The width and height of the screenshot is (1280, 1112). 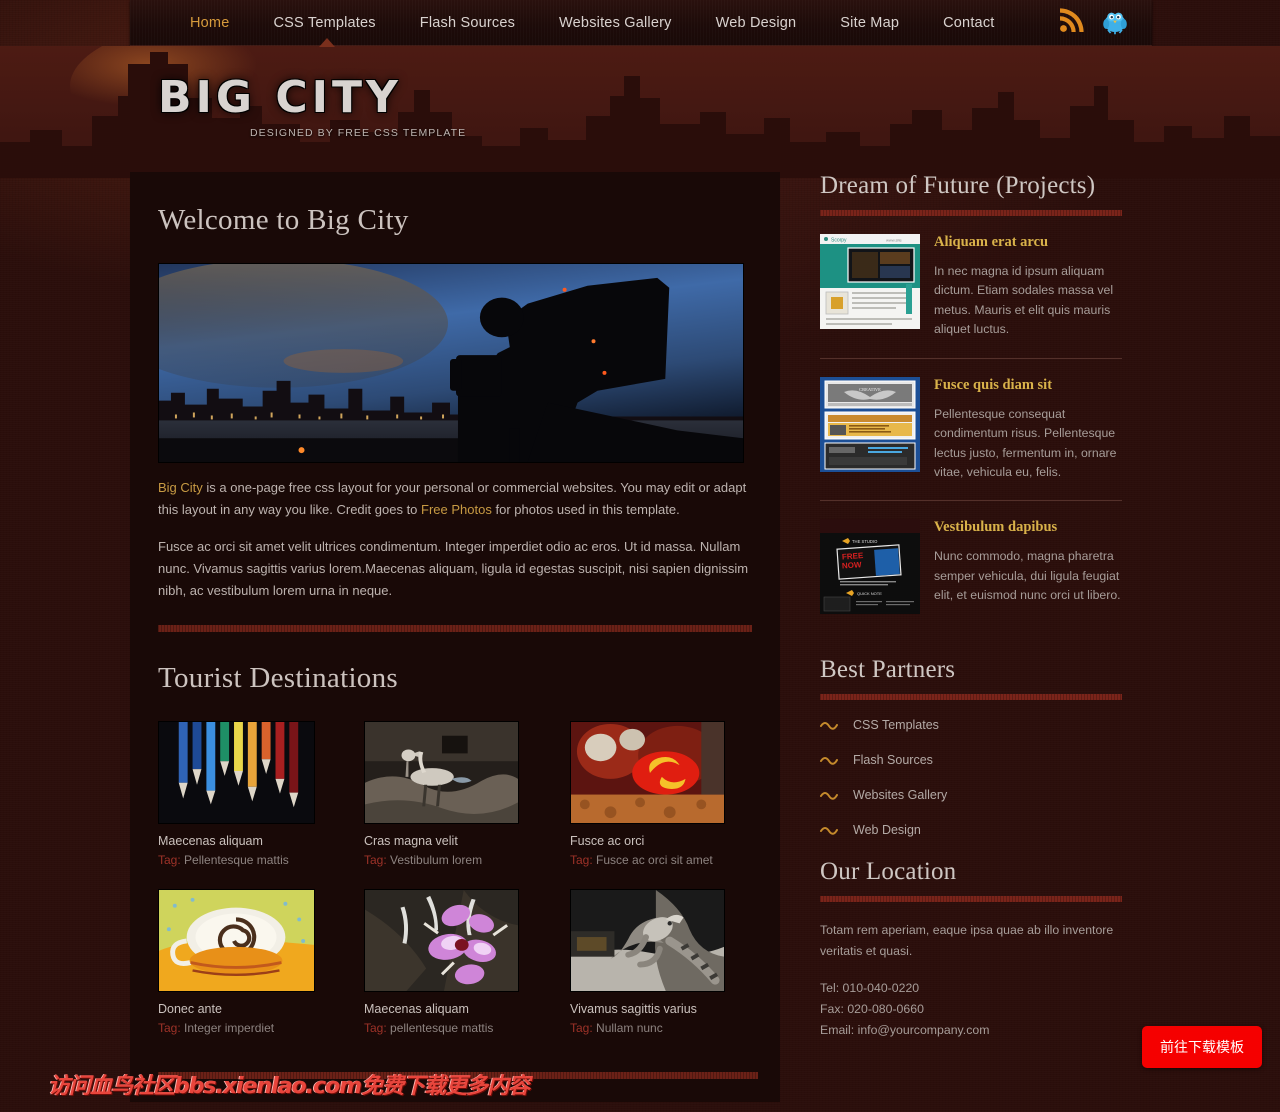 What do you see at coordinates (647, 940) in the screenshot?
I see `lizard-iguana-image` at bounding box center [647, 940].